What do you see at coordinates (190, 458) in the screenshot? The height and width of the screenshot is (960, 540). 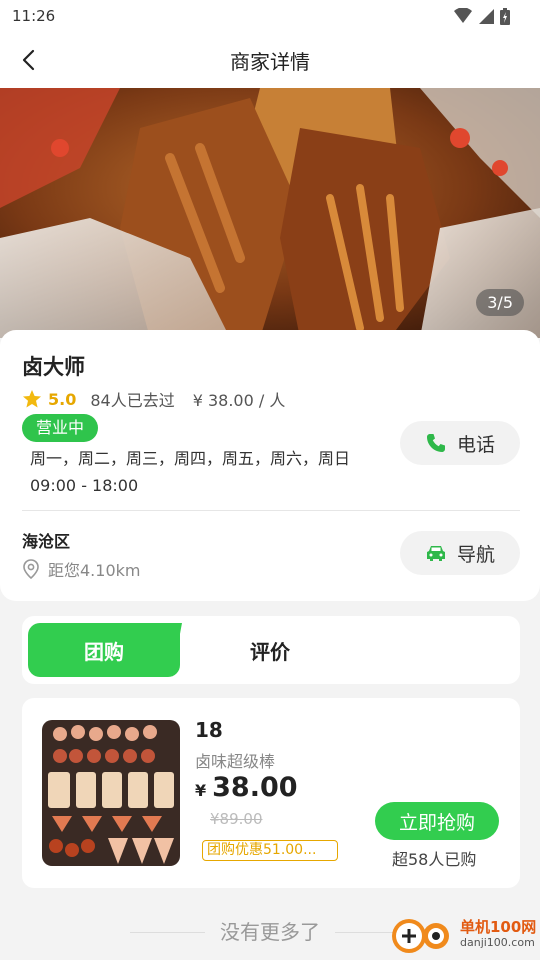 I see `business-days: 周一，周二，周三，周四，周五，周六，周日` at bounding box center [190, 458].